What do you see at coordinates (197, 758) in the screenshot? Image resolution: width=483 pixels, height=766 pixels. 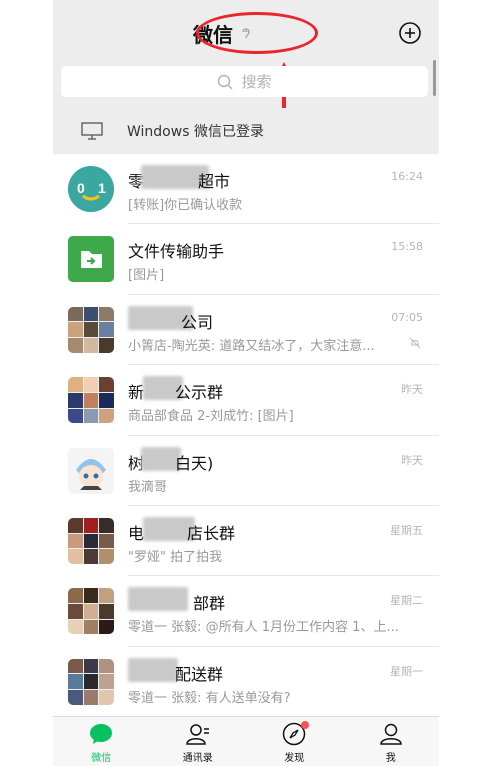 I see `tab-label: 通讯录` at bounding box center [197, 758].